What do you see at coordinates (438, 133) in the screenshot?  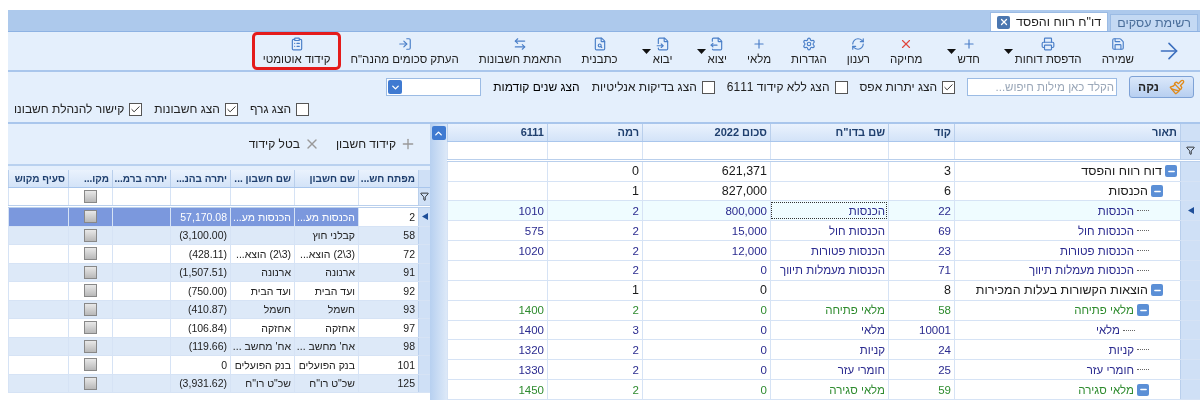 I see `scroll-up-button` at bounding box center [438, 133].